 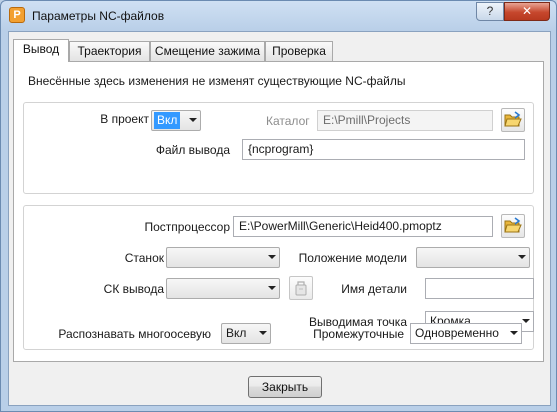 I want to click on intermediate-label: Промежуточные, so click(x=358, y=334).